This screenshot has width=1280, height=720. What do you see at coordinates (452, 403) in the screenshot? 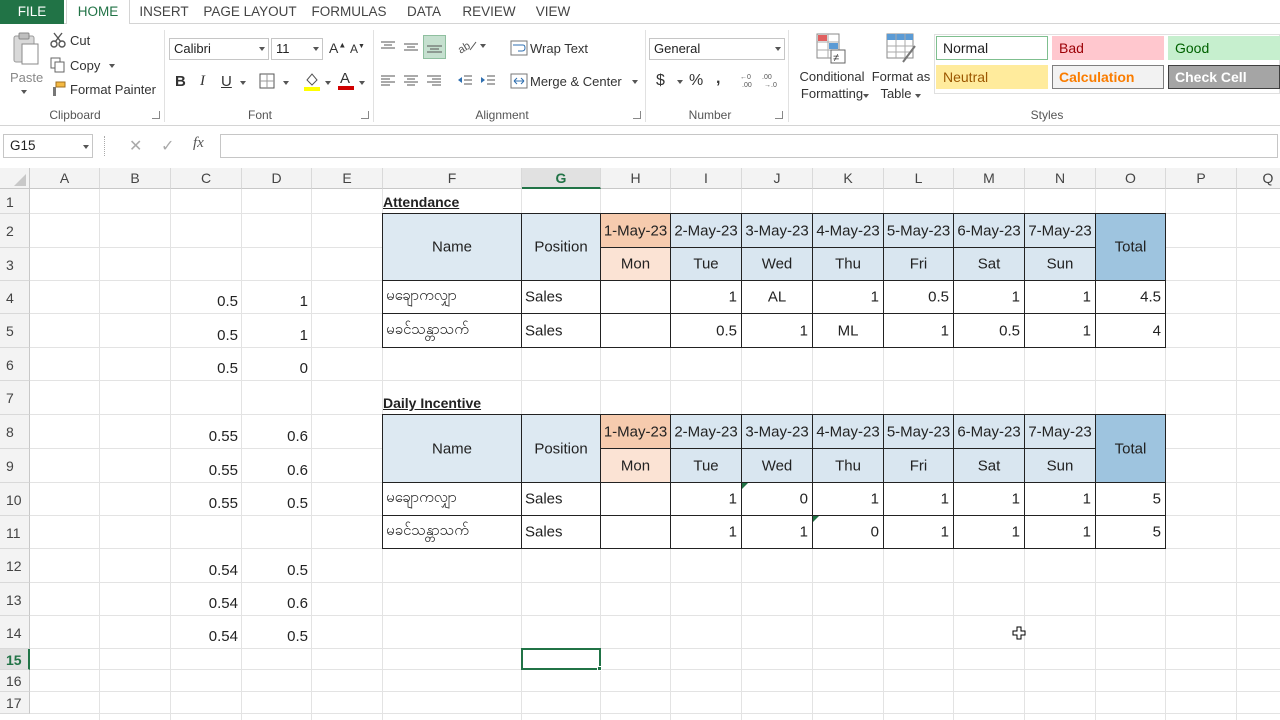
I see `incentive-title: Daily Incentive` at bounding box center [452, 403].